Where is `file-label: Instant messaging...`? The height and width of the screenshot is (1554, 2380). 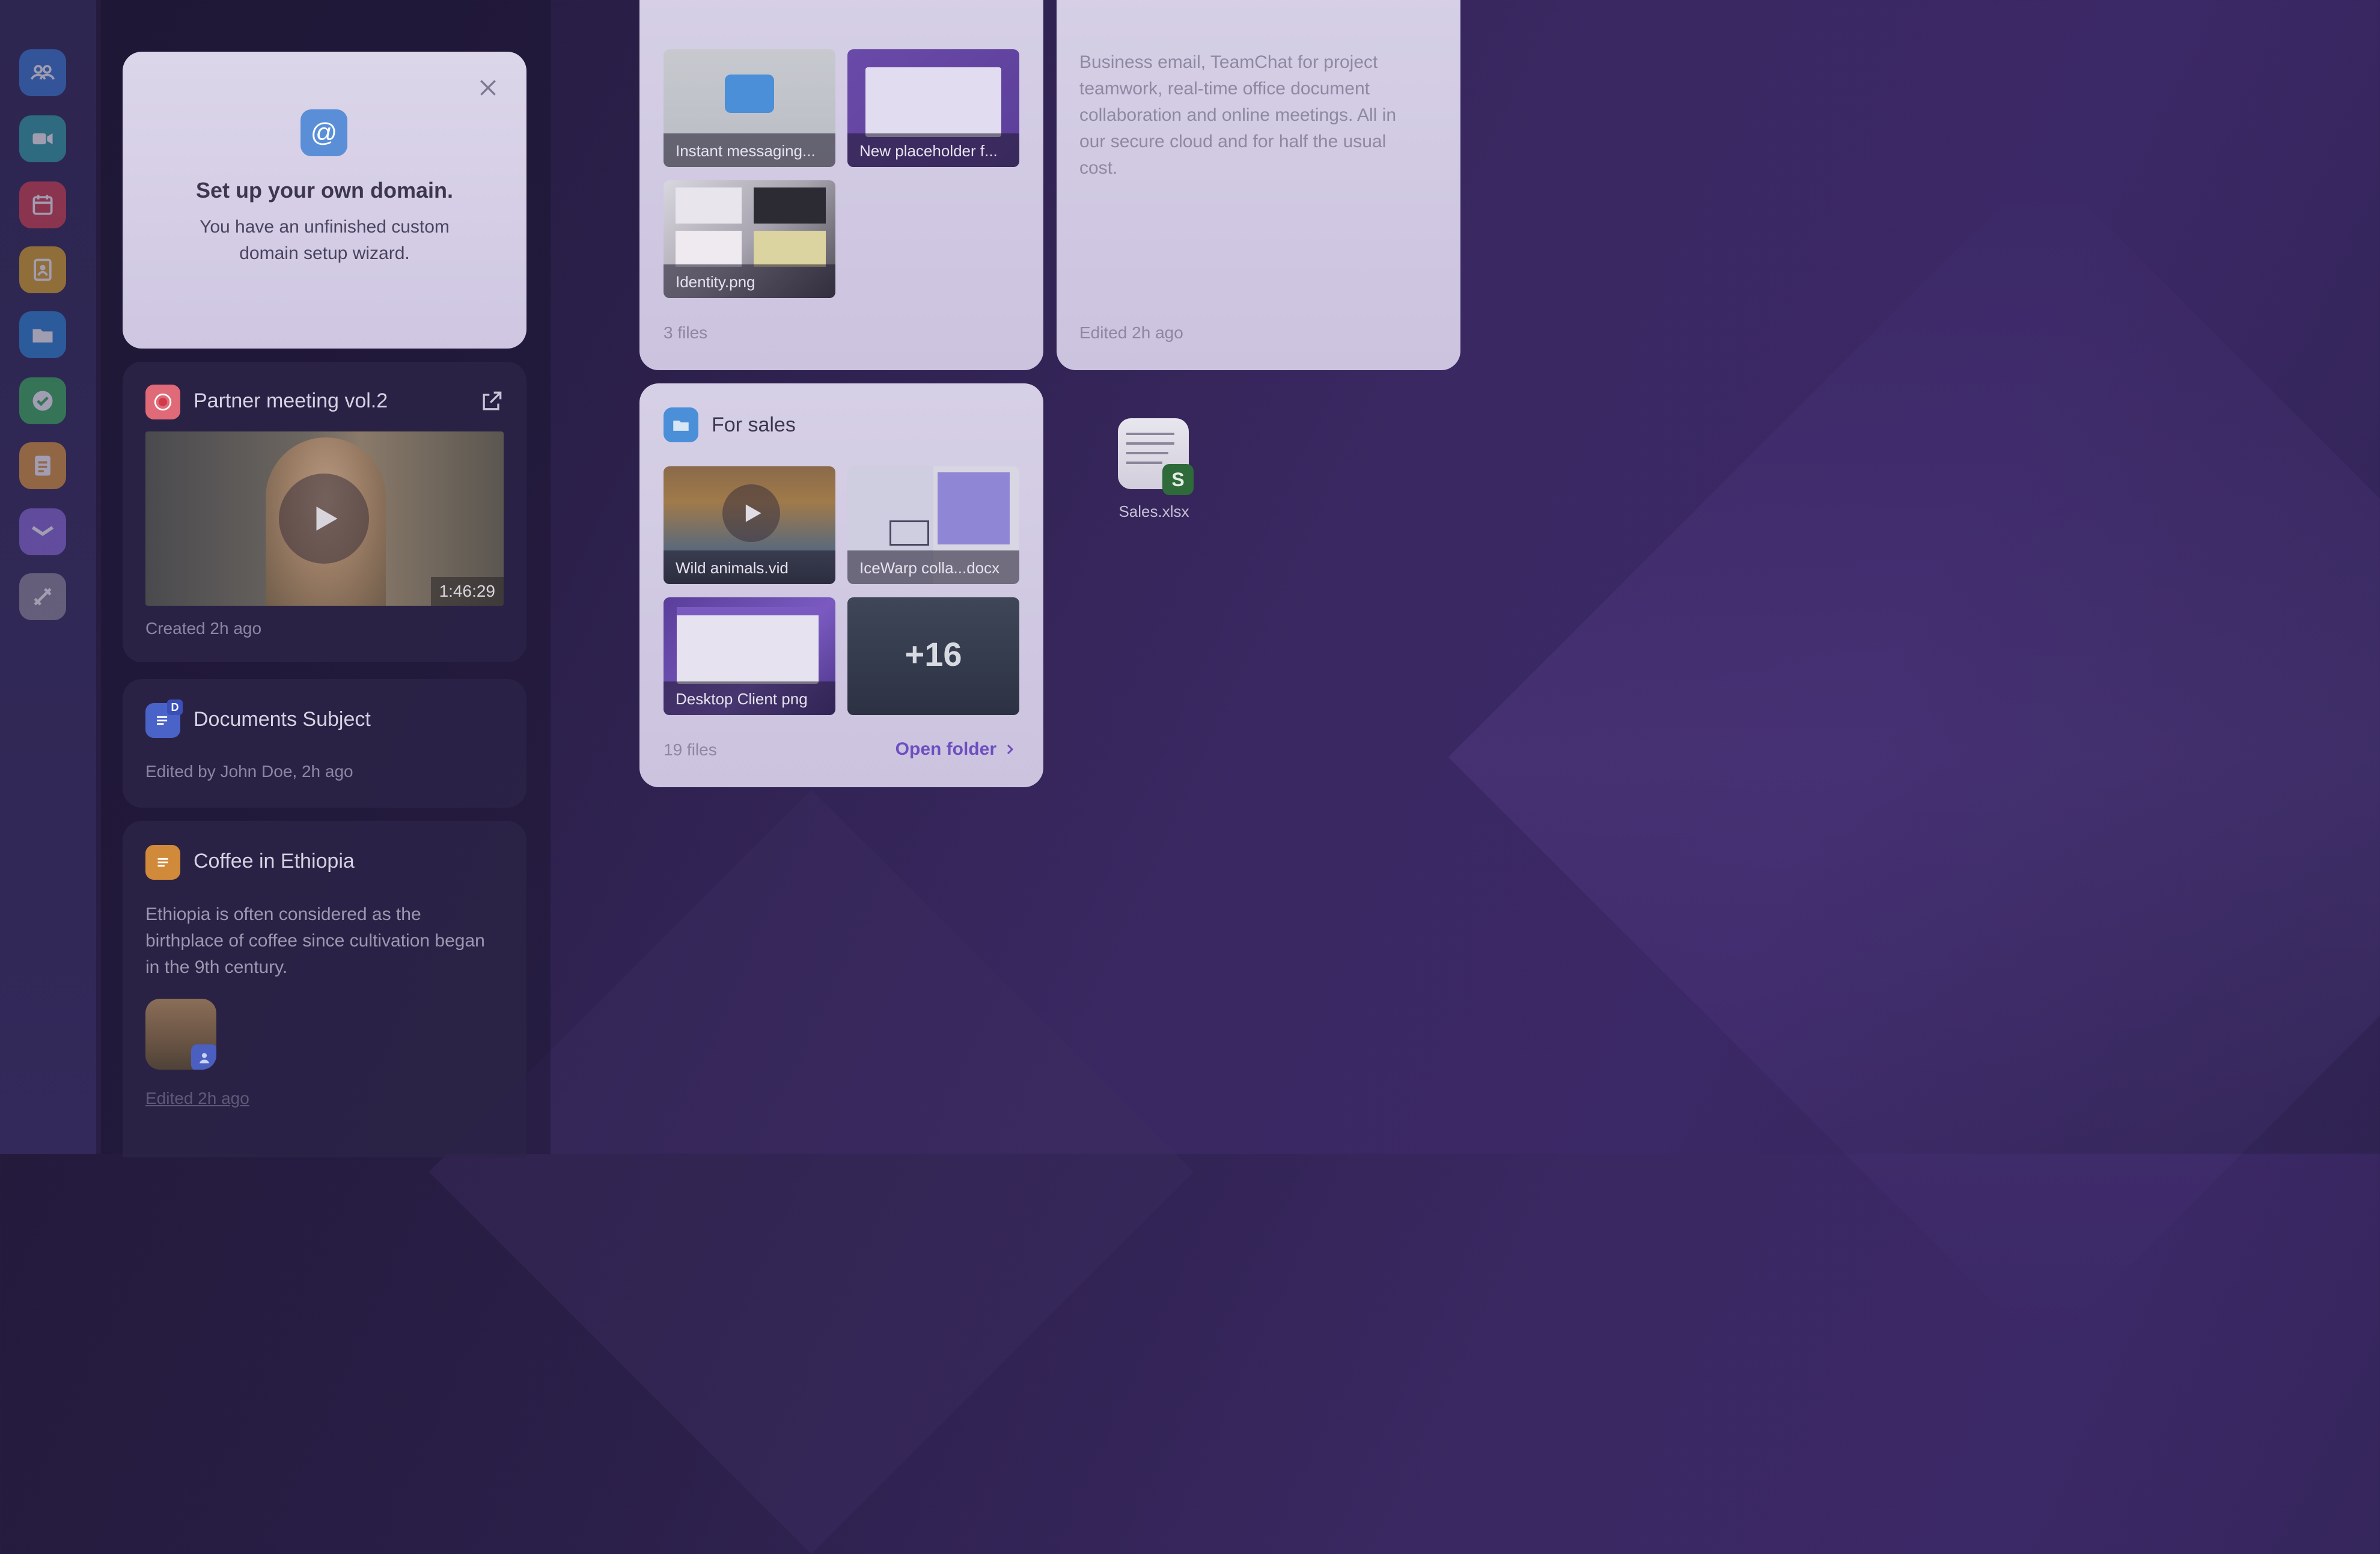
file-label: Instant messaging... is located at coordinates (749, 150).